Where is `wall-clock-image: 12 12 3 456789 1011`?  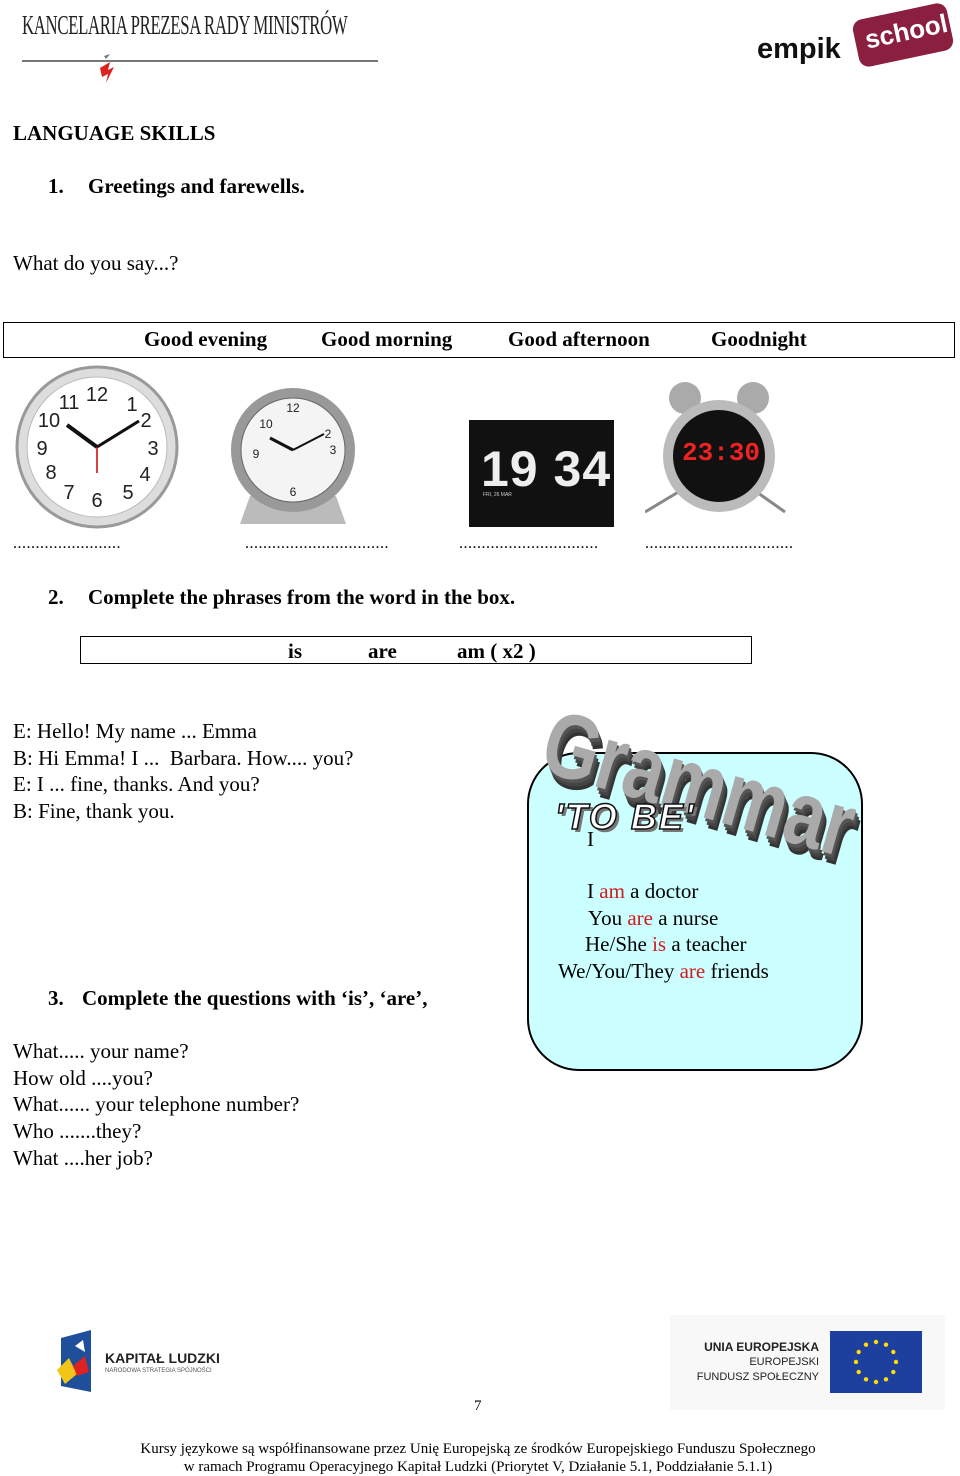 wall-clock-image: 12 12 3 456789 1011 is located at coordinates (97, 447).